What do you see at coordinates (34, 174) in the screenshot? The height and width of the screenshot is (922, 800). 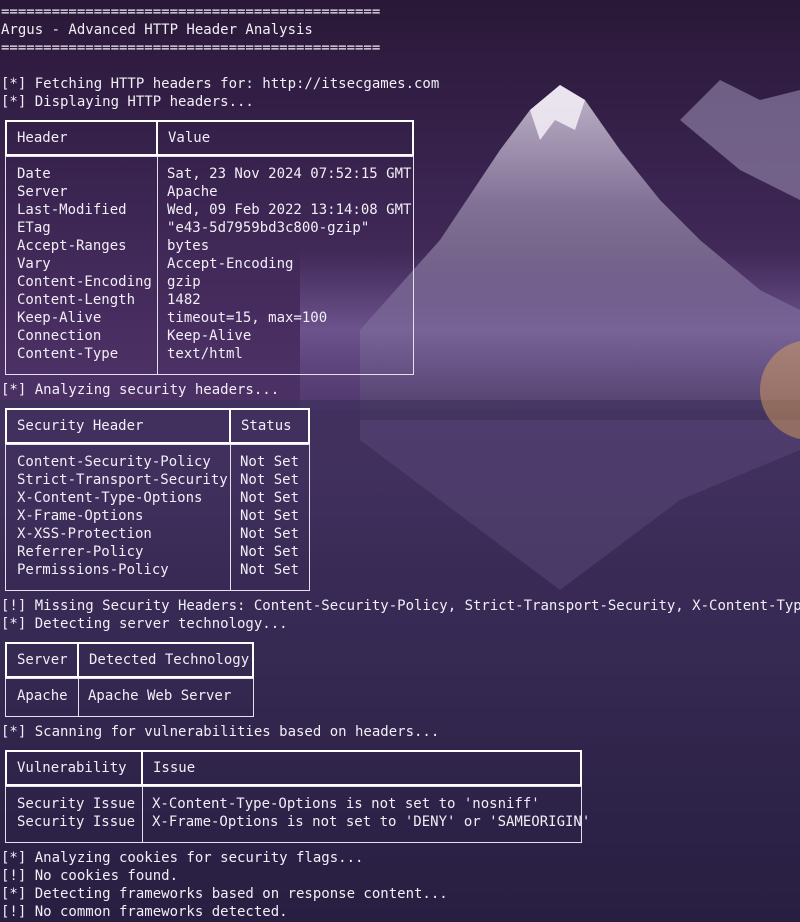 I see `table-cell-key: Date` at bounding box center [34, 174].